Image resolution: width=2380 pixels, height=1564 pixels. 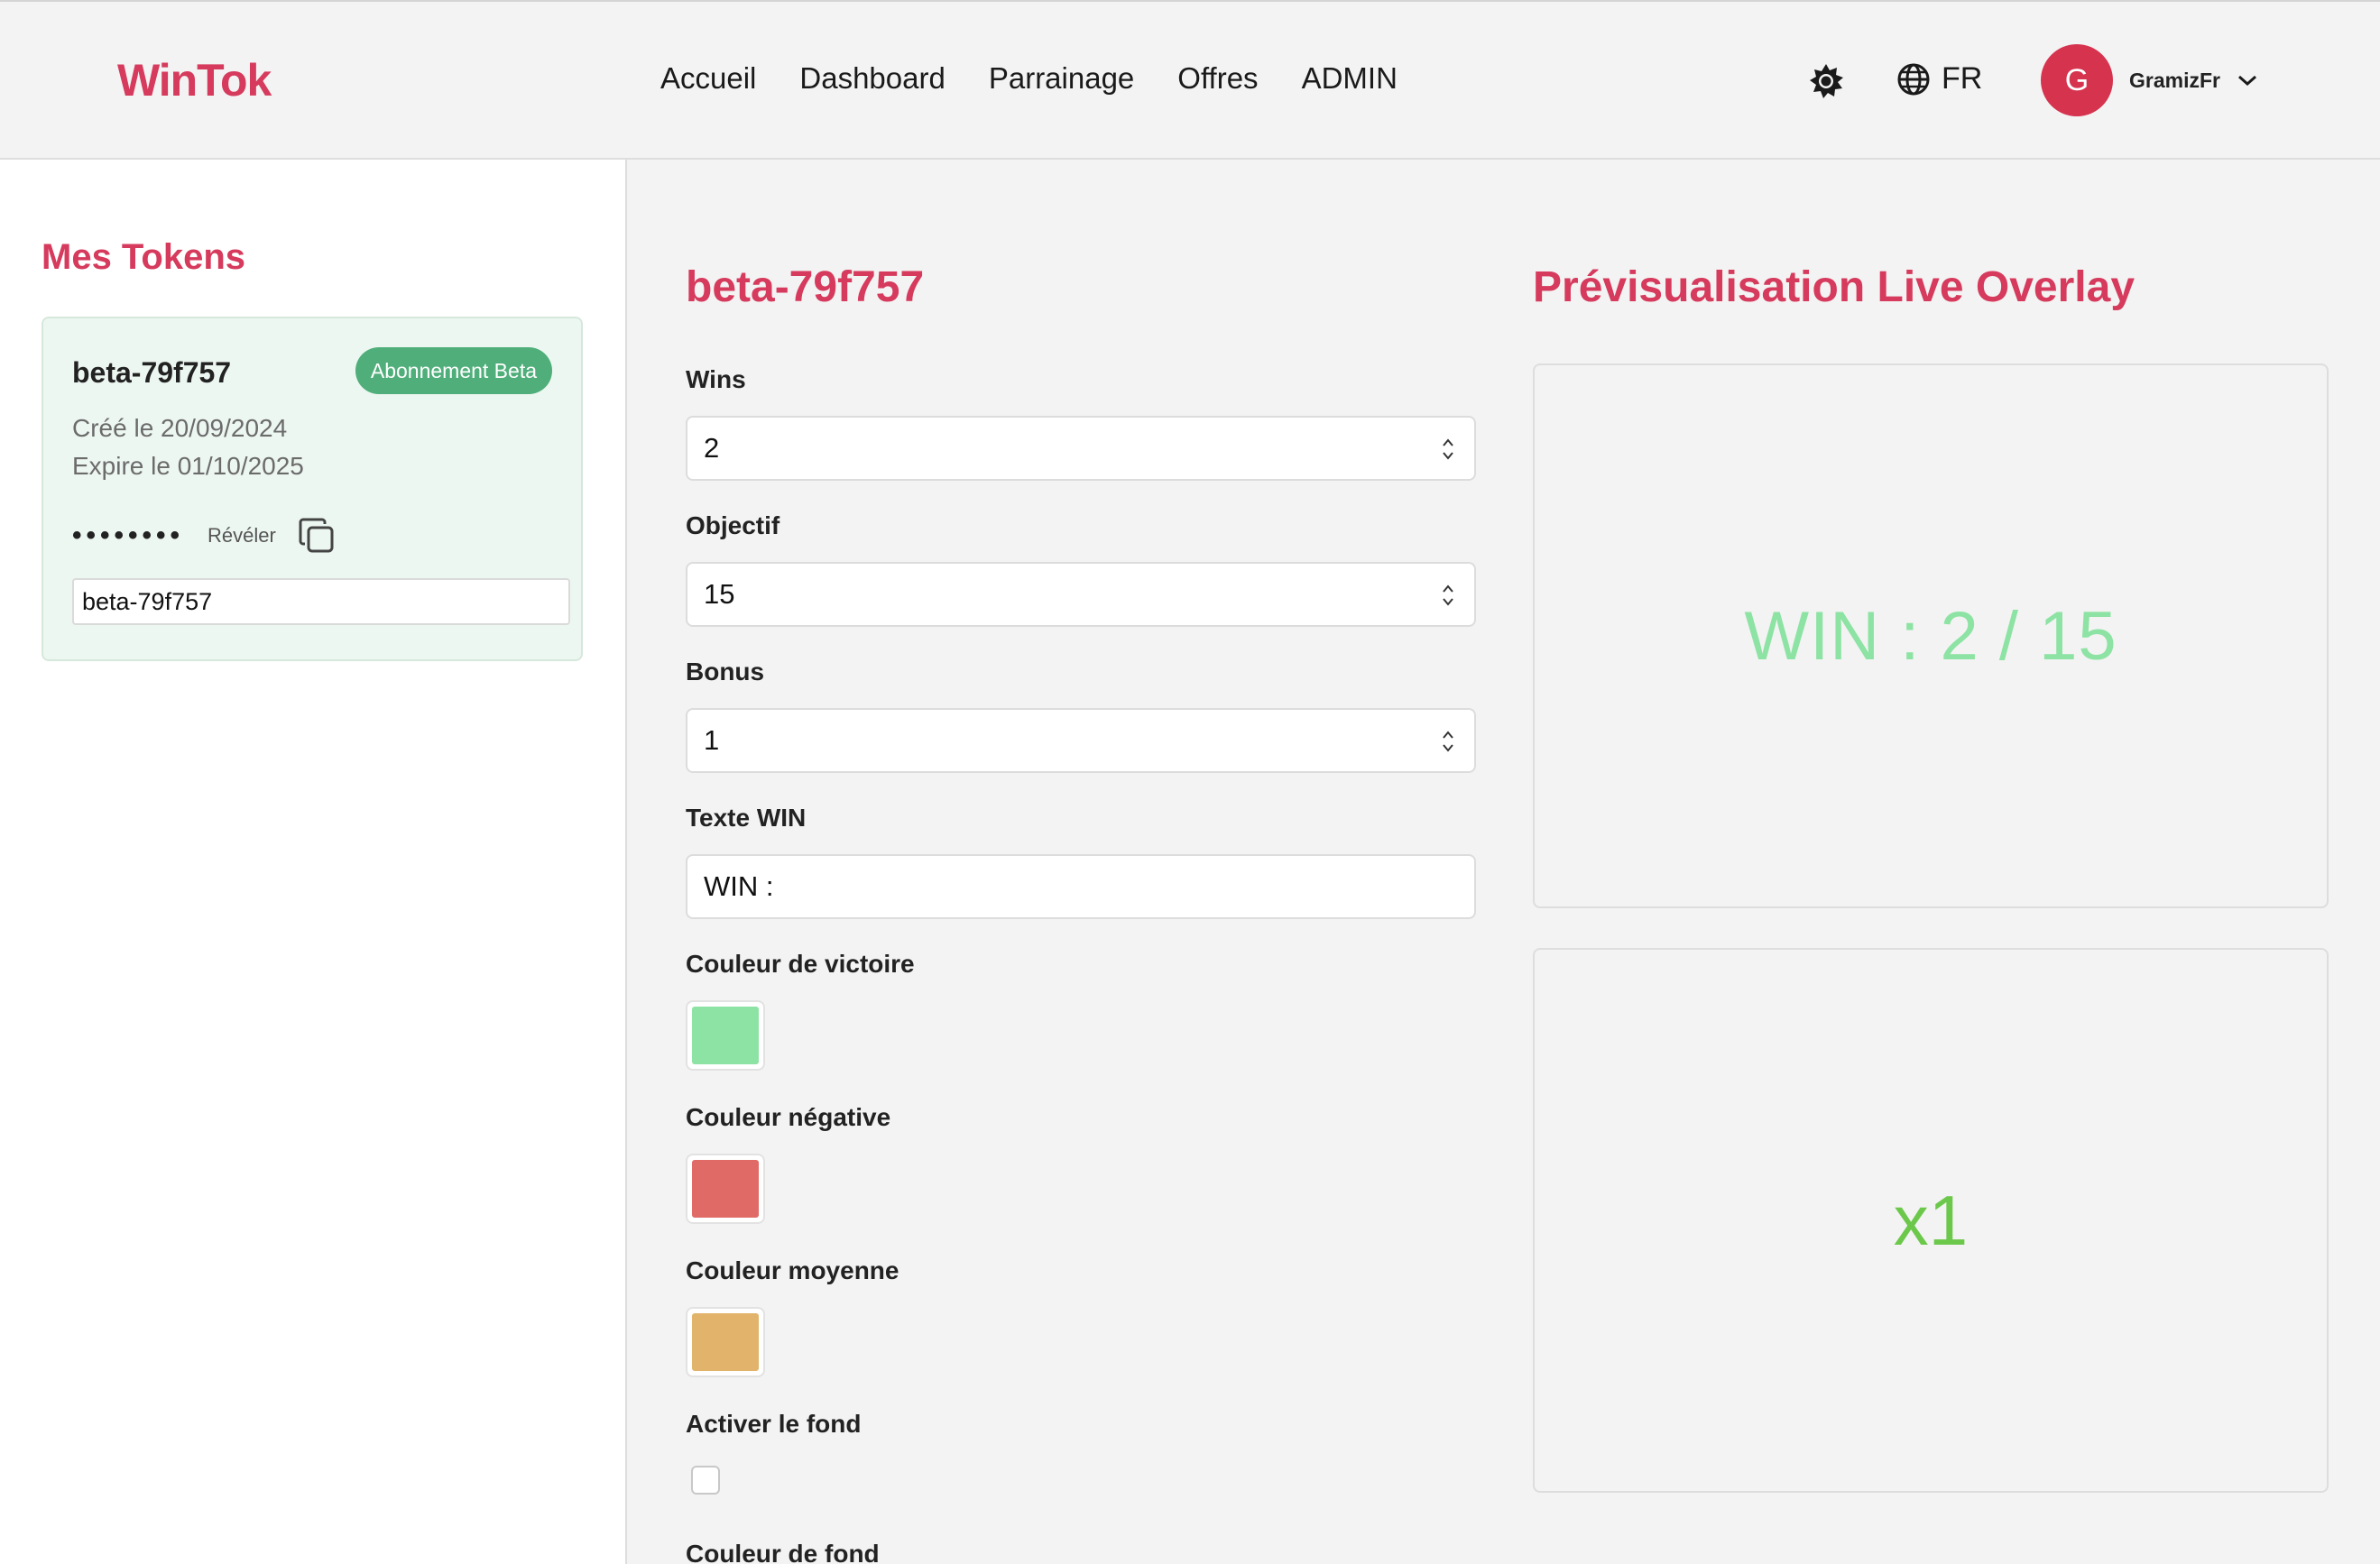 I want to click on win-counter-preview: WIN : 2 / 15, so click(x=1931, y=635).